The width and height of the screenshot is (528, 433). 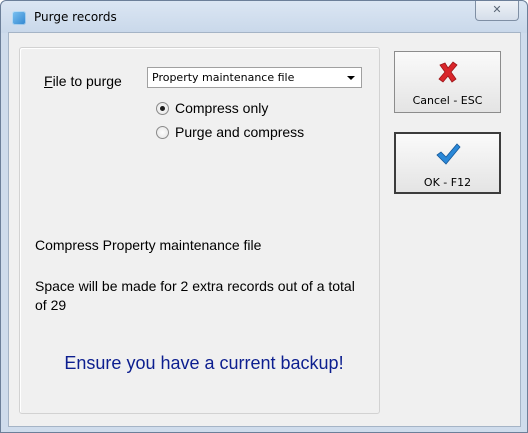 I want to click on close-icon: ✕, so click(x=497, y=9).